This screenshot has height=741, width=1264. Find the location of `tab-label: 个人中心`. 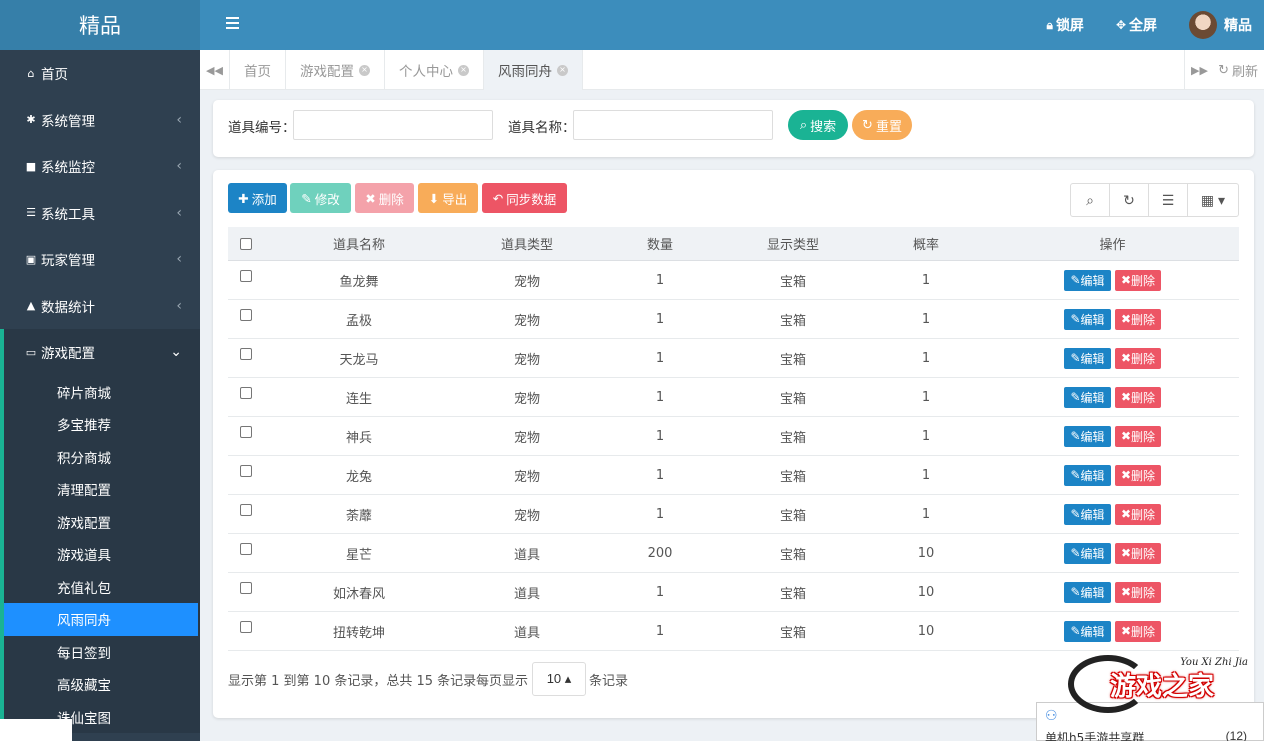

tab-label: 个人中心 is located at coordinates (426, 72).